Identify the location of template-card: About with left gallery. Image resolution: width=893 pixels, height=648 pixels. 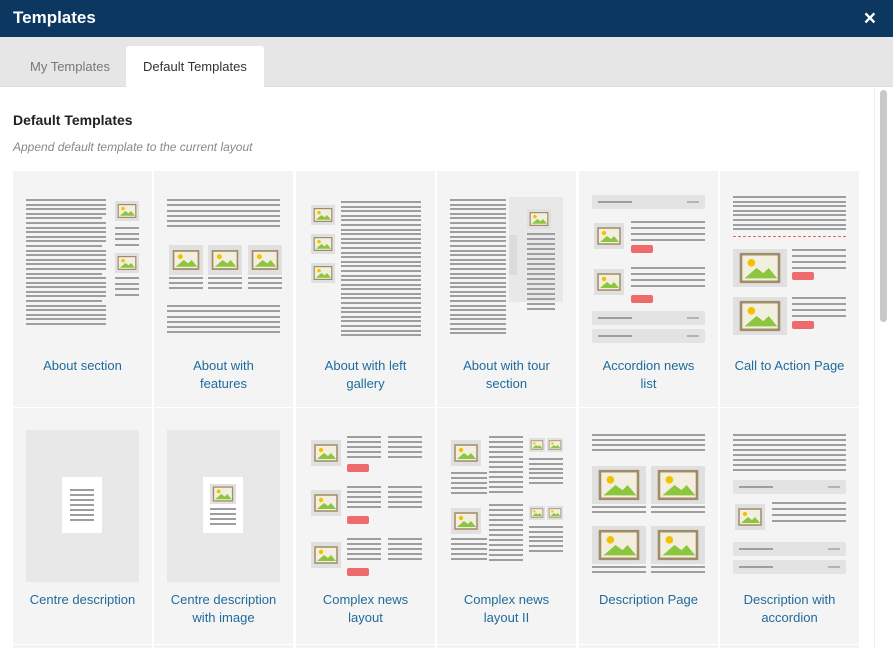
(365, 289).